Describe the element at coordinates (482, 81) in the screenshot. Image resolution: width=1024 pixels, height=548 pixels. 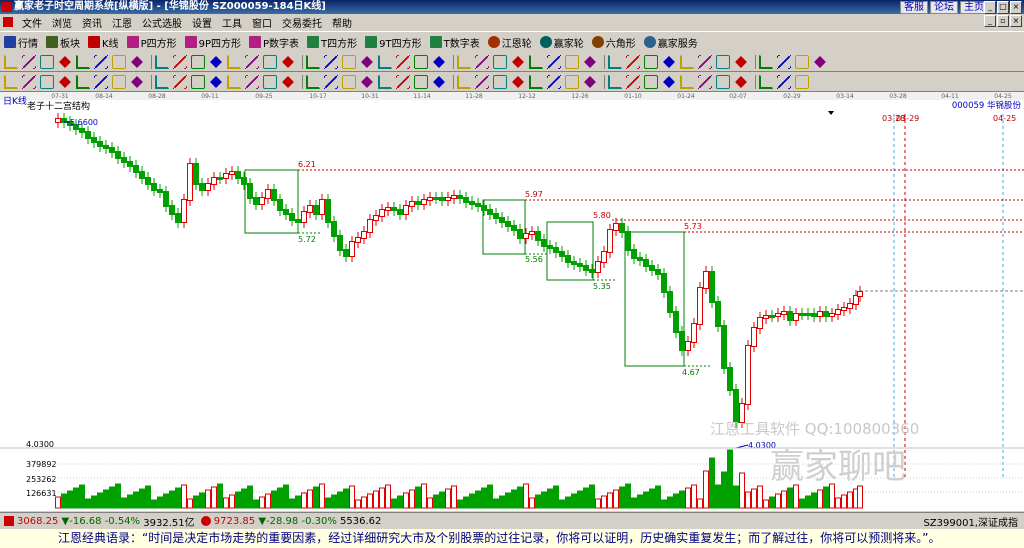
I see `draw-b-tool-26-icon` at that location.